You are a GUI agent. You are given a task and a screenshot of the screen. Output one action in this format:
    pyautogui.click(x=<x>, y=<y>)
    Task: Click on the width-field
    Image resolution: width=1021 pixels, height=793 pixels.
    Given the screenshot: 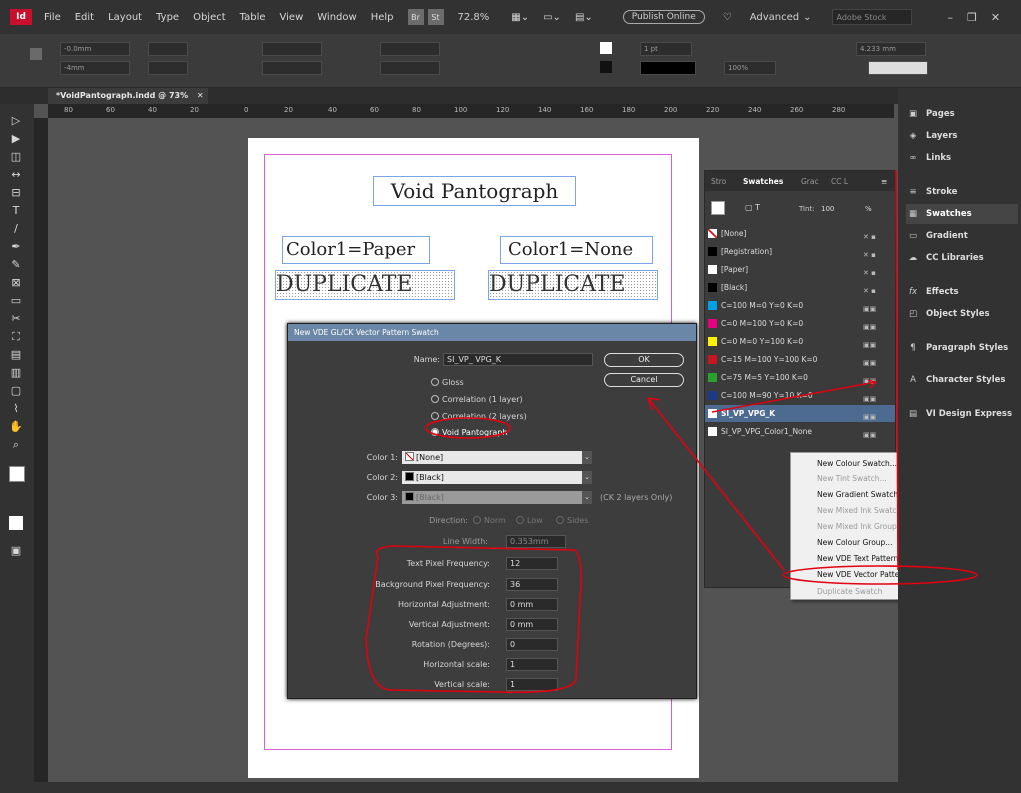 What is the action you would take?
    pyautogui.click(x=168, y=49)
    